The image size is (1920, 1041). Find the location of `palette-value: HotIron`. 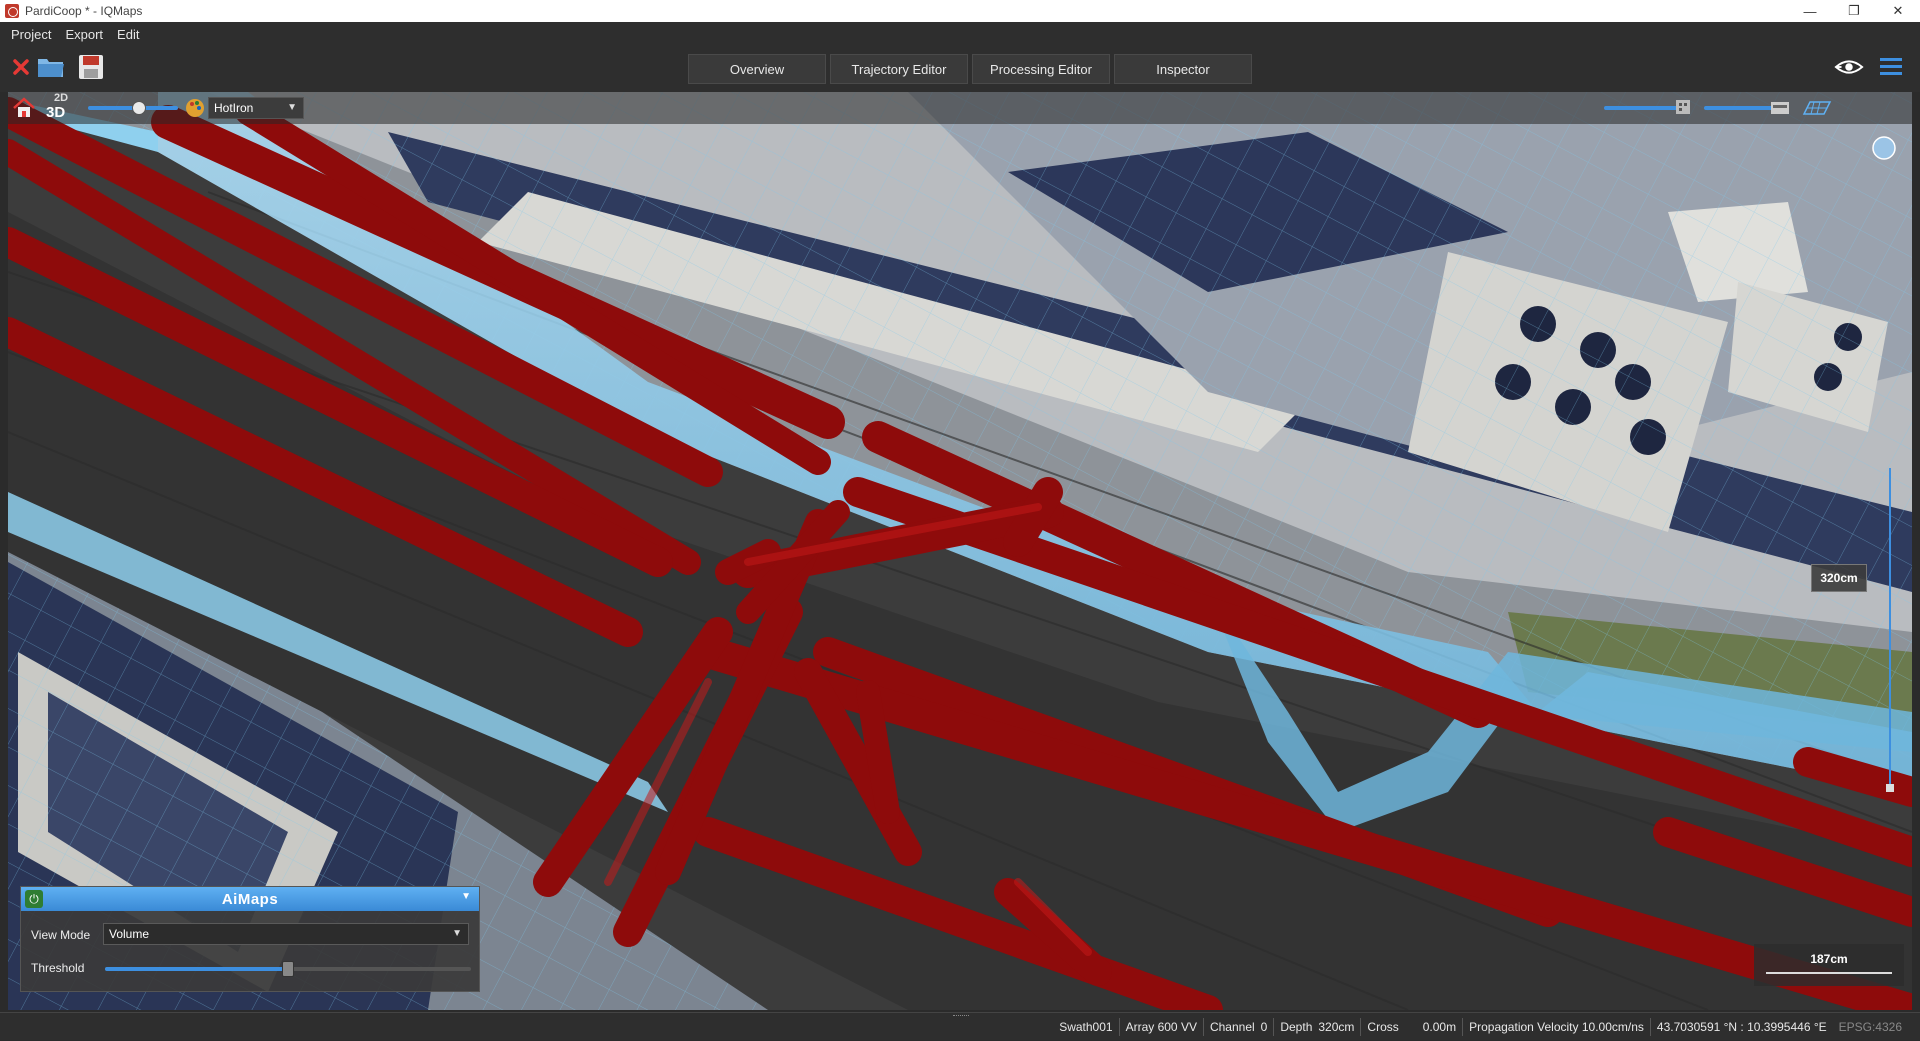

palette-value: HotIron is located at coordinates (234, 108).